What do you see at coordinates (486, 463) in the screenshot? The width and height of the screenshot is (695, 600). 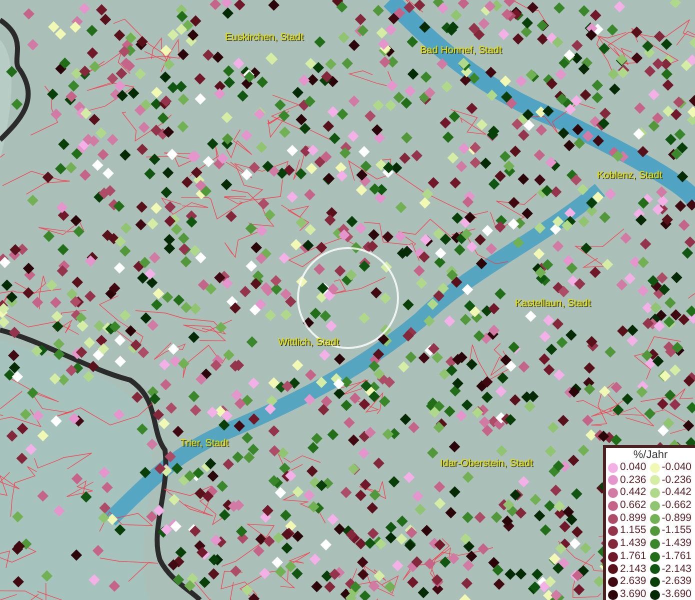 I see `place-label: Idar-Oberstein, Stadt` at bounding box center [486, 463].